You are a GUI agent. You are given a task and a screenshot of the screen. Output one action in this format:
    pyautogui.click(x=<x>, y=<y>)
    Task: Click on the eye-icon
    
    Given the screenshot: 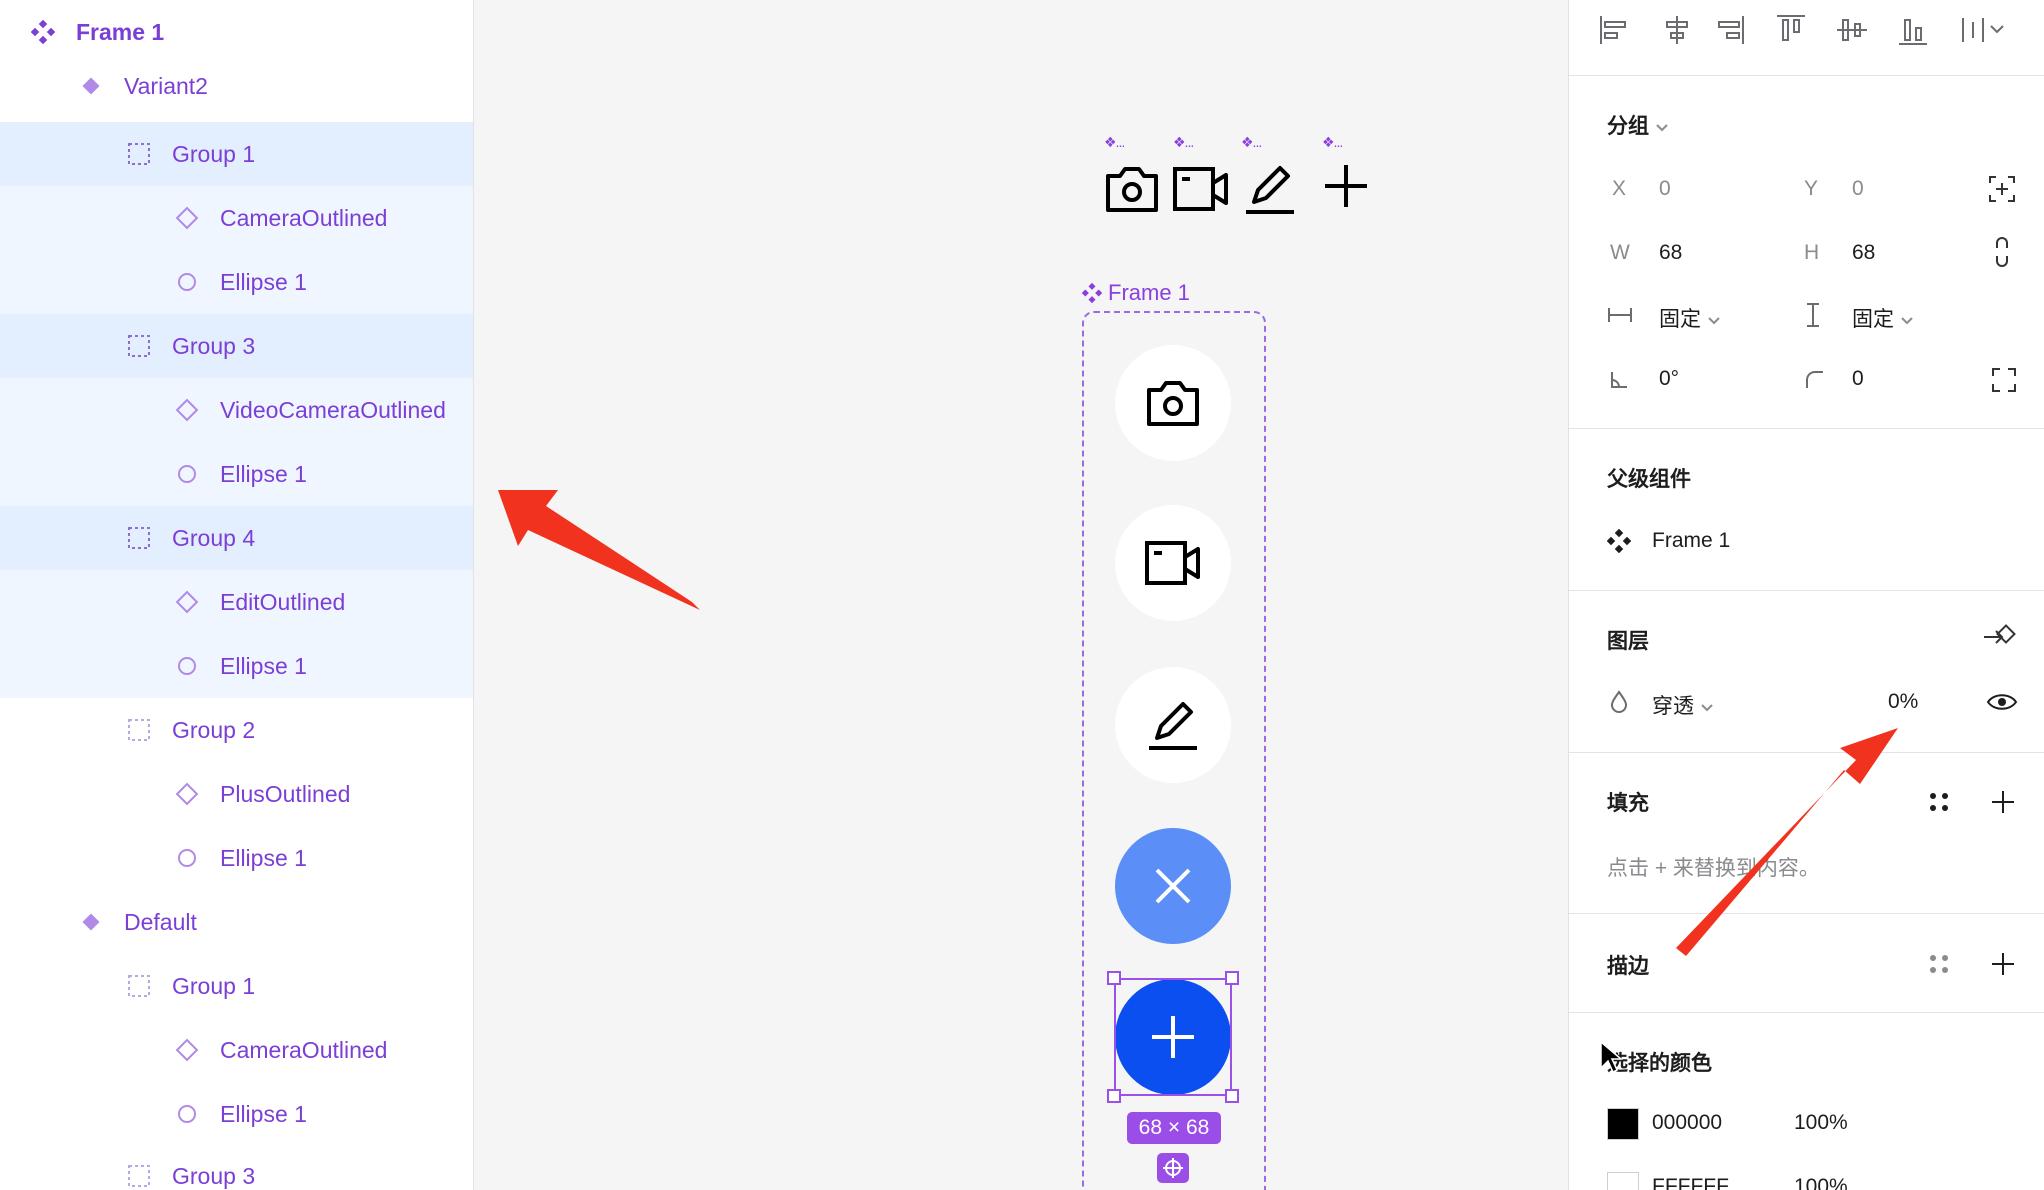 What is the action you would take?
    pyautogui.click(x=2002, y=702)
    